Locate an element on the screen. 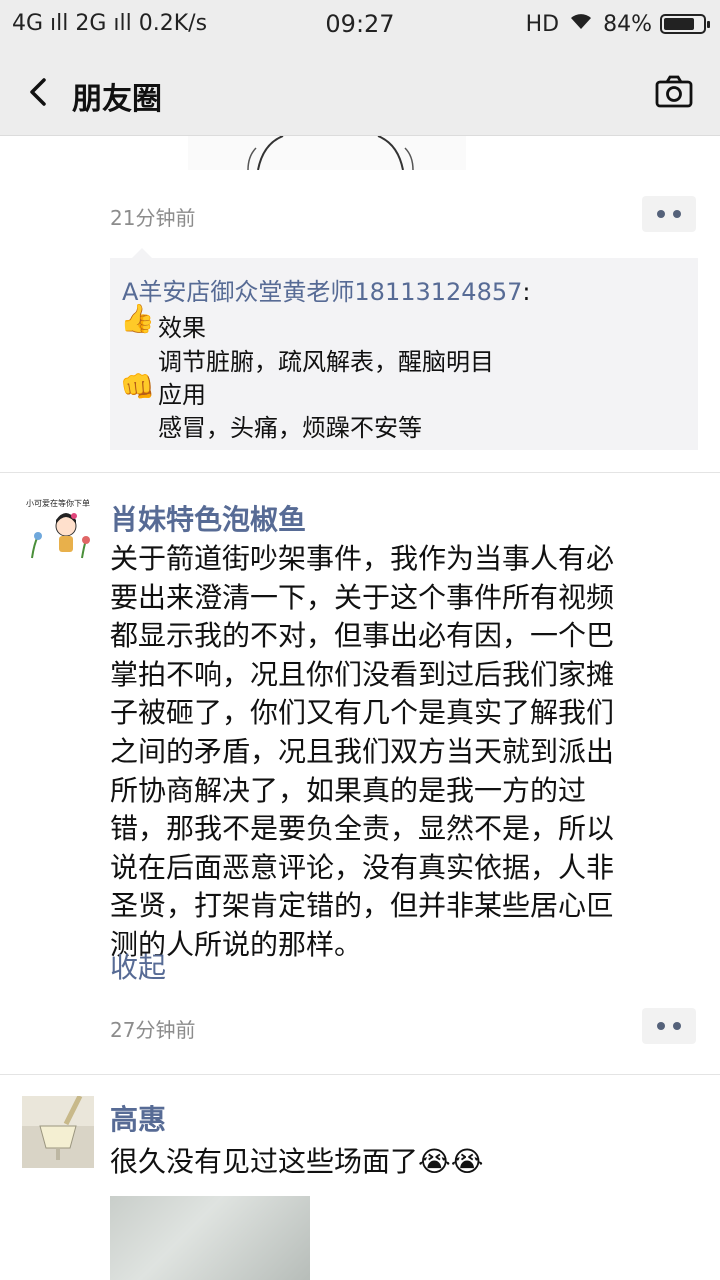 The image size is (720, 1280). post-image is located at coordinates (210, 1238).